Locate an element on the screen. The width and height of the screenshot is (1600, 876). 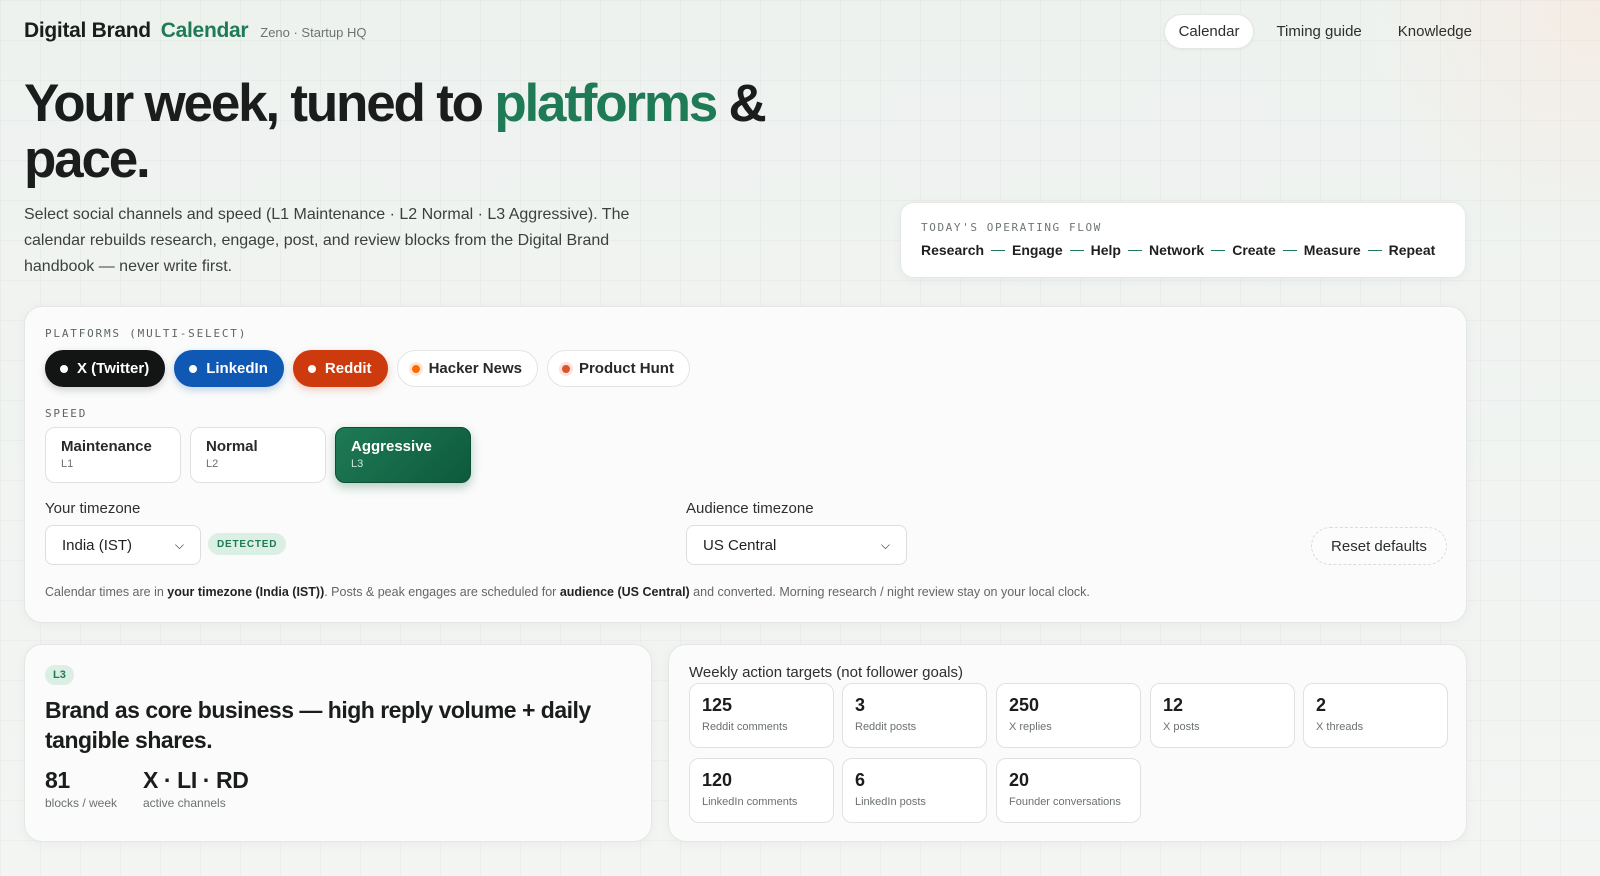
platform-chip-label: X (Twitter) is located at coordinates (113, 368).